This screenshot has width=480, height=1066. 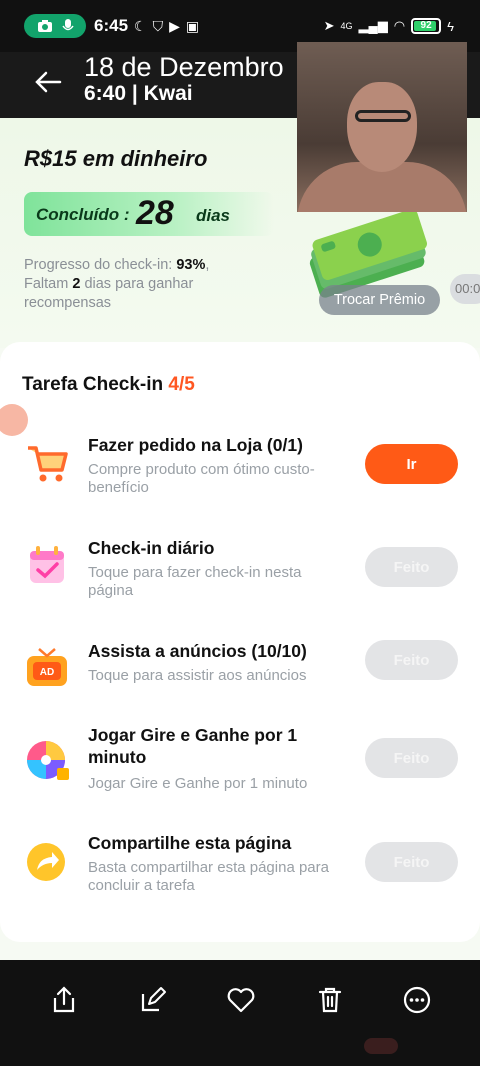 I want to click on task-name: Compartilhe esta página, so click(x=190, y=843).